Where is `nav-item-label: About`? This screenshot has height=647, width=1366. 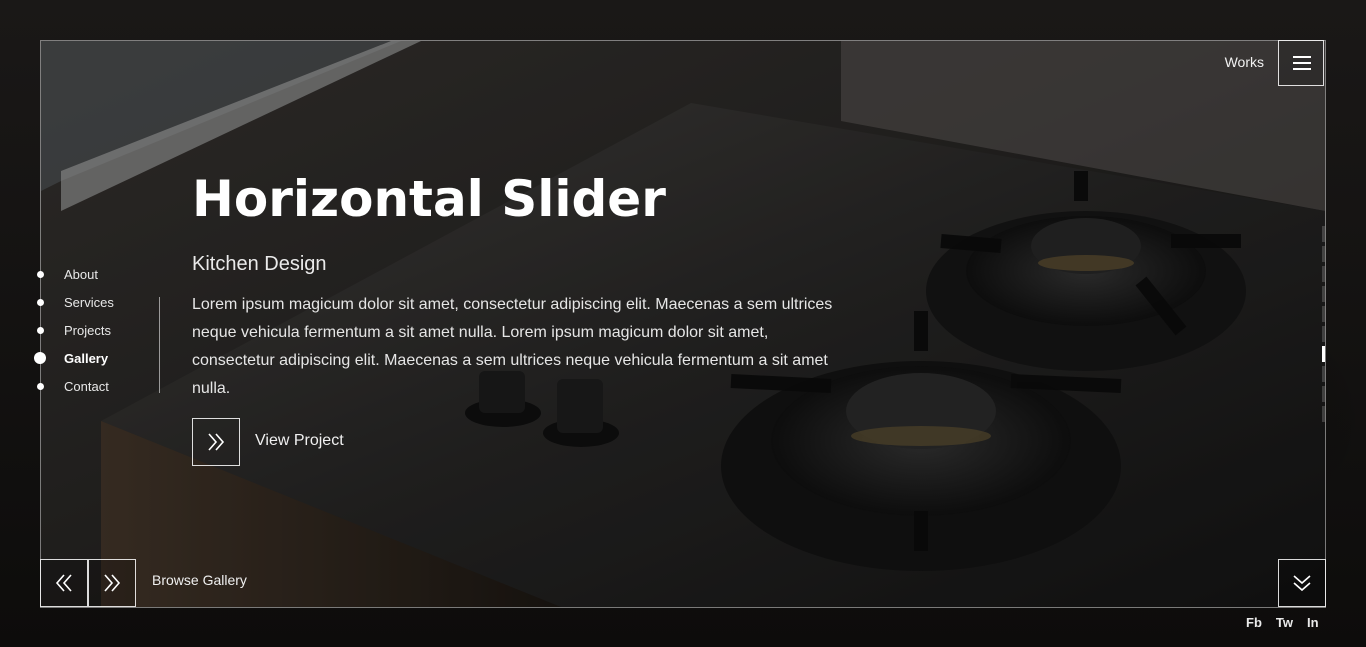 nav-item-label: About is located at coordinates (81, 274).